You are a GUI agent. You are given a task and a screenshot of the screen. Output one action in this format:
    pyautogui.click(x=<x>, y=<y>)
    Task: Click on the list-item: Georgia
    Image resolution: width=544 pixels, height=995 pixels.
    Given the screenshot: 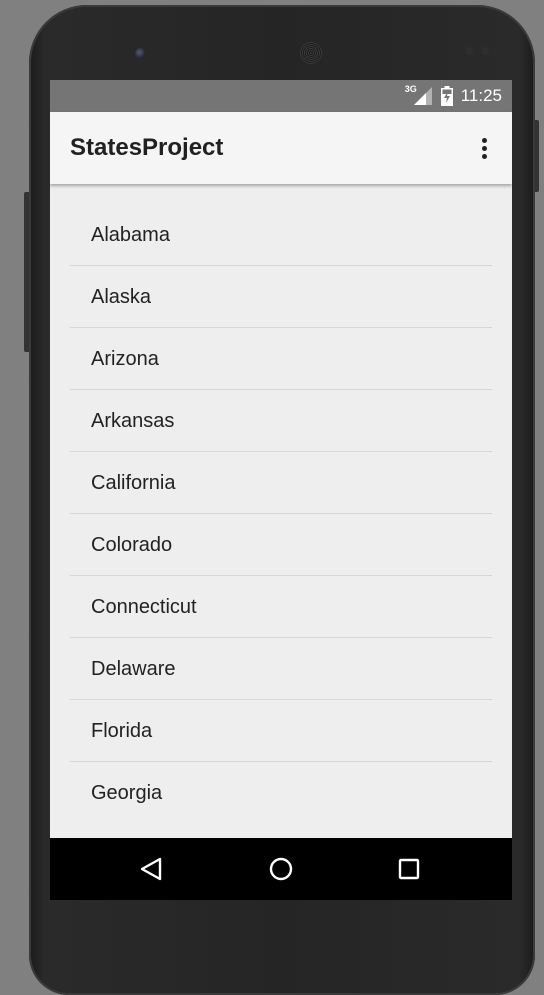 What is the action you would take?
    pyautogui.click(x=281, y=793)
    